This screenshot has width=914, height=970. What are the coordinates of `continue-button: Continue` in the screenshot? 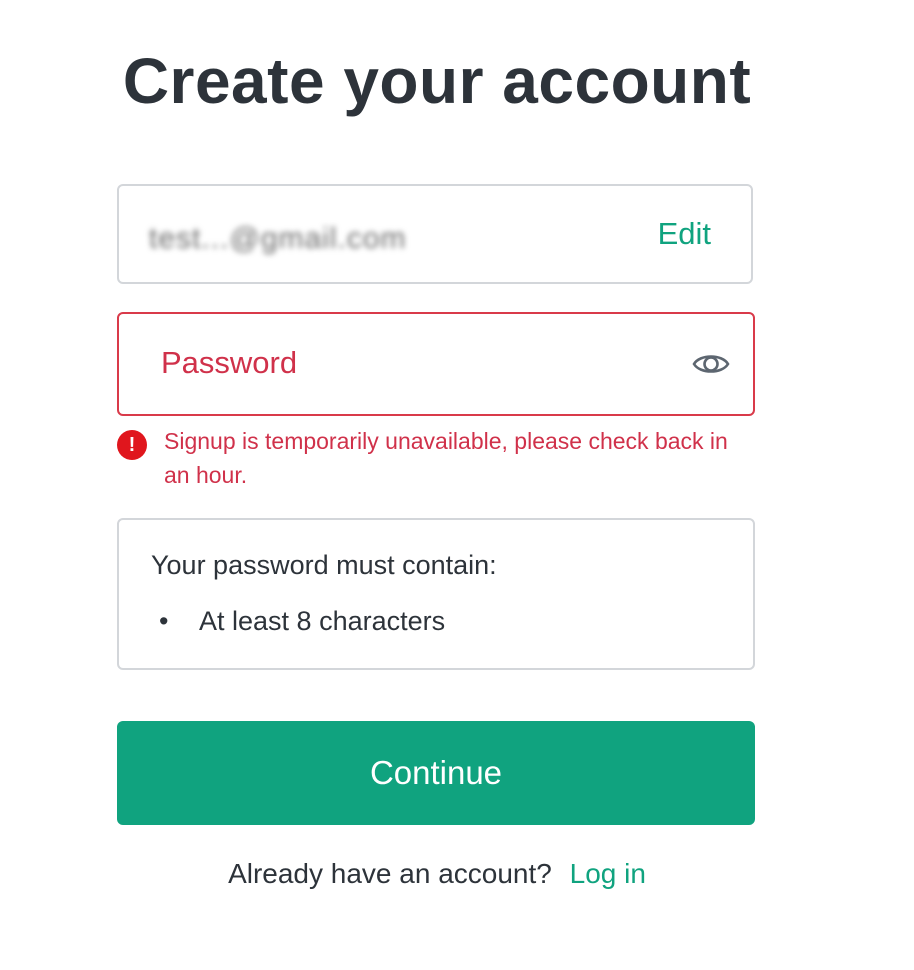 It's located at (436, 773).